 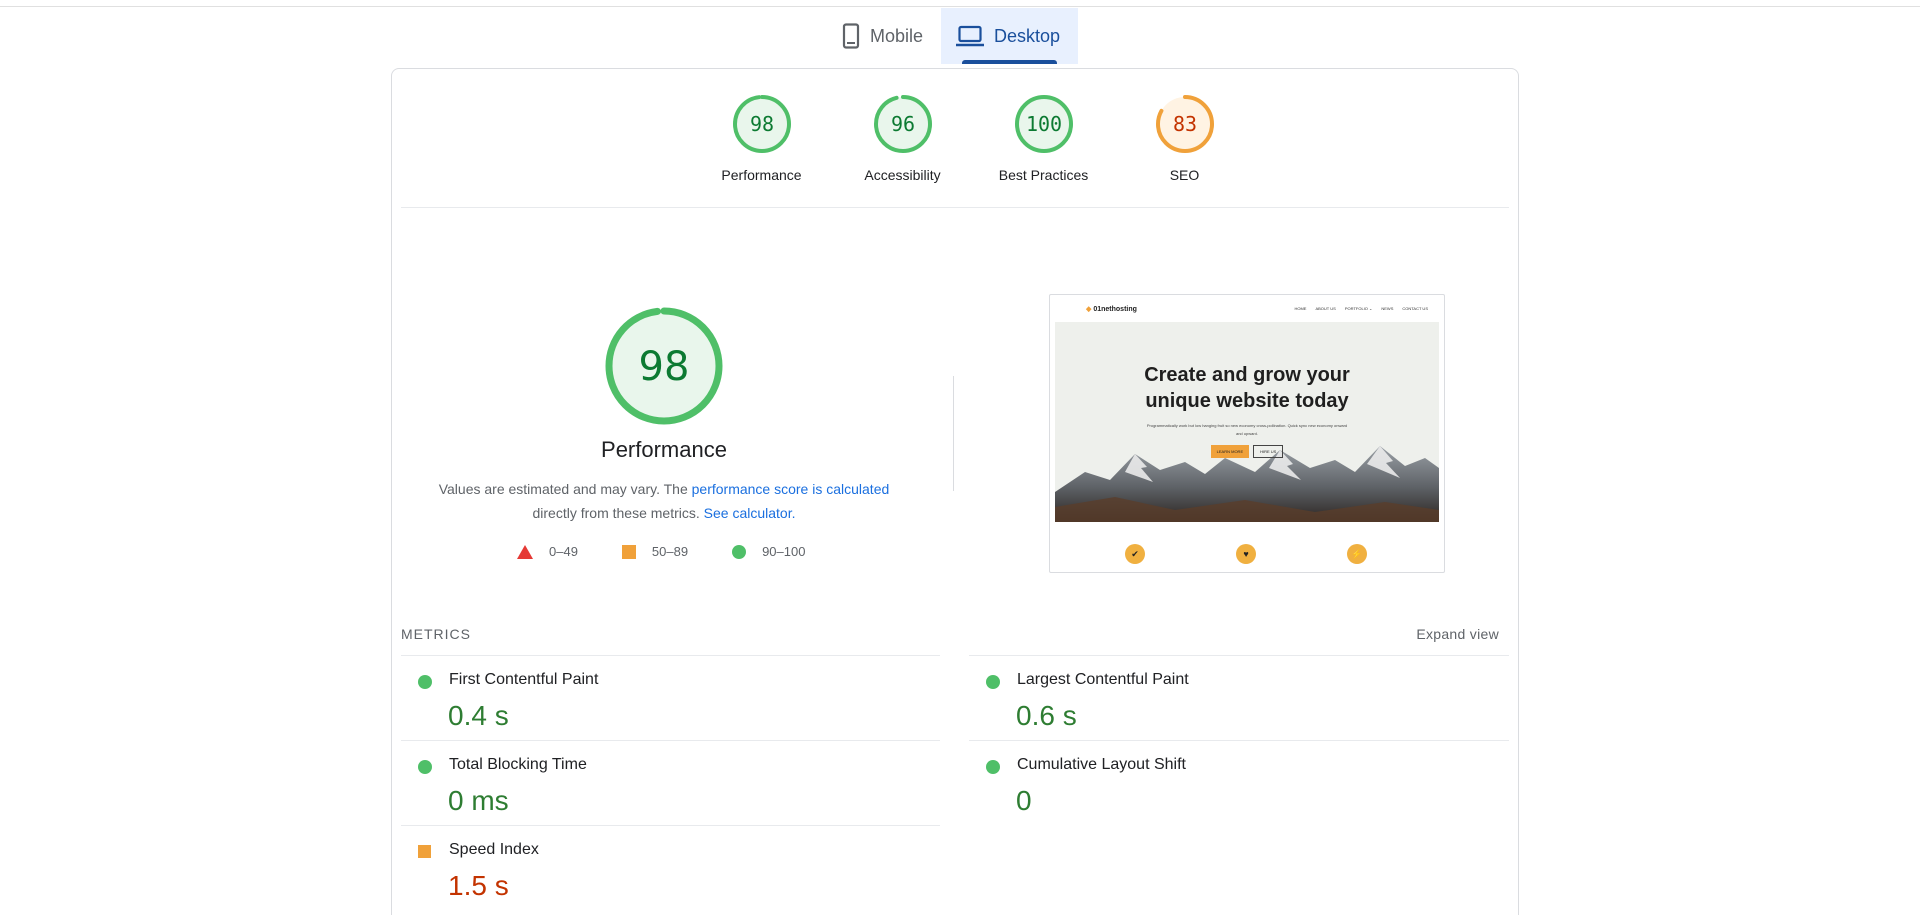 What do you see at coordinates (664, 449) in the screenshot?
I see `performance-title: Performance` at bounding box center [664, 449].